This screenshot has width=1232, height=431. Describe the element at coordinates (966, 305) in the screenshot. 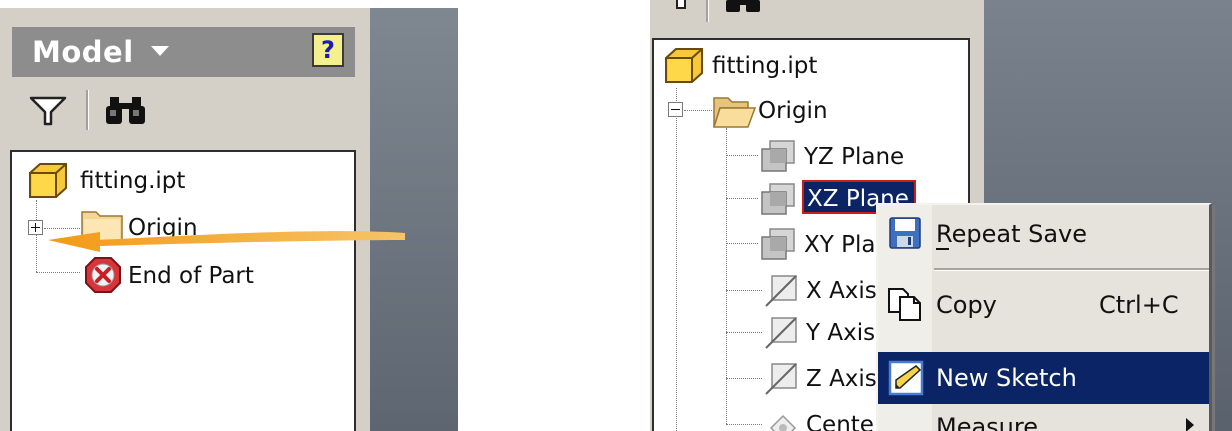

I see `menu-item-label: Copy` at that location.